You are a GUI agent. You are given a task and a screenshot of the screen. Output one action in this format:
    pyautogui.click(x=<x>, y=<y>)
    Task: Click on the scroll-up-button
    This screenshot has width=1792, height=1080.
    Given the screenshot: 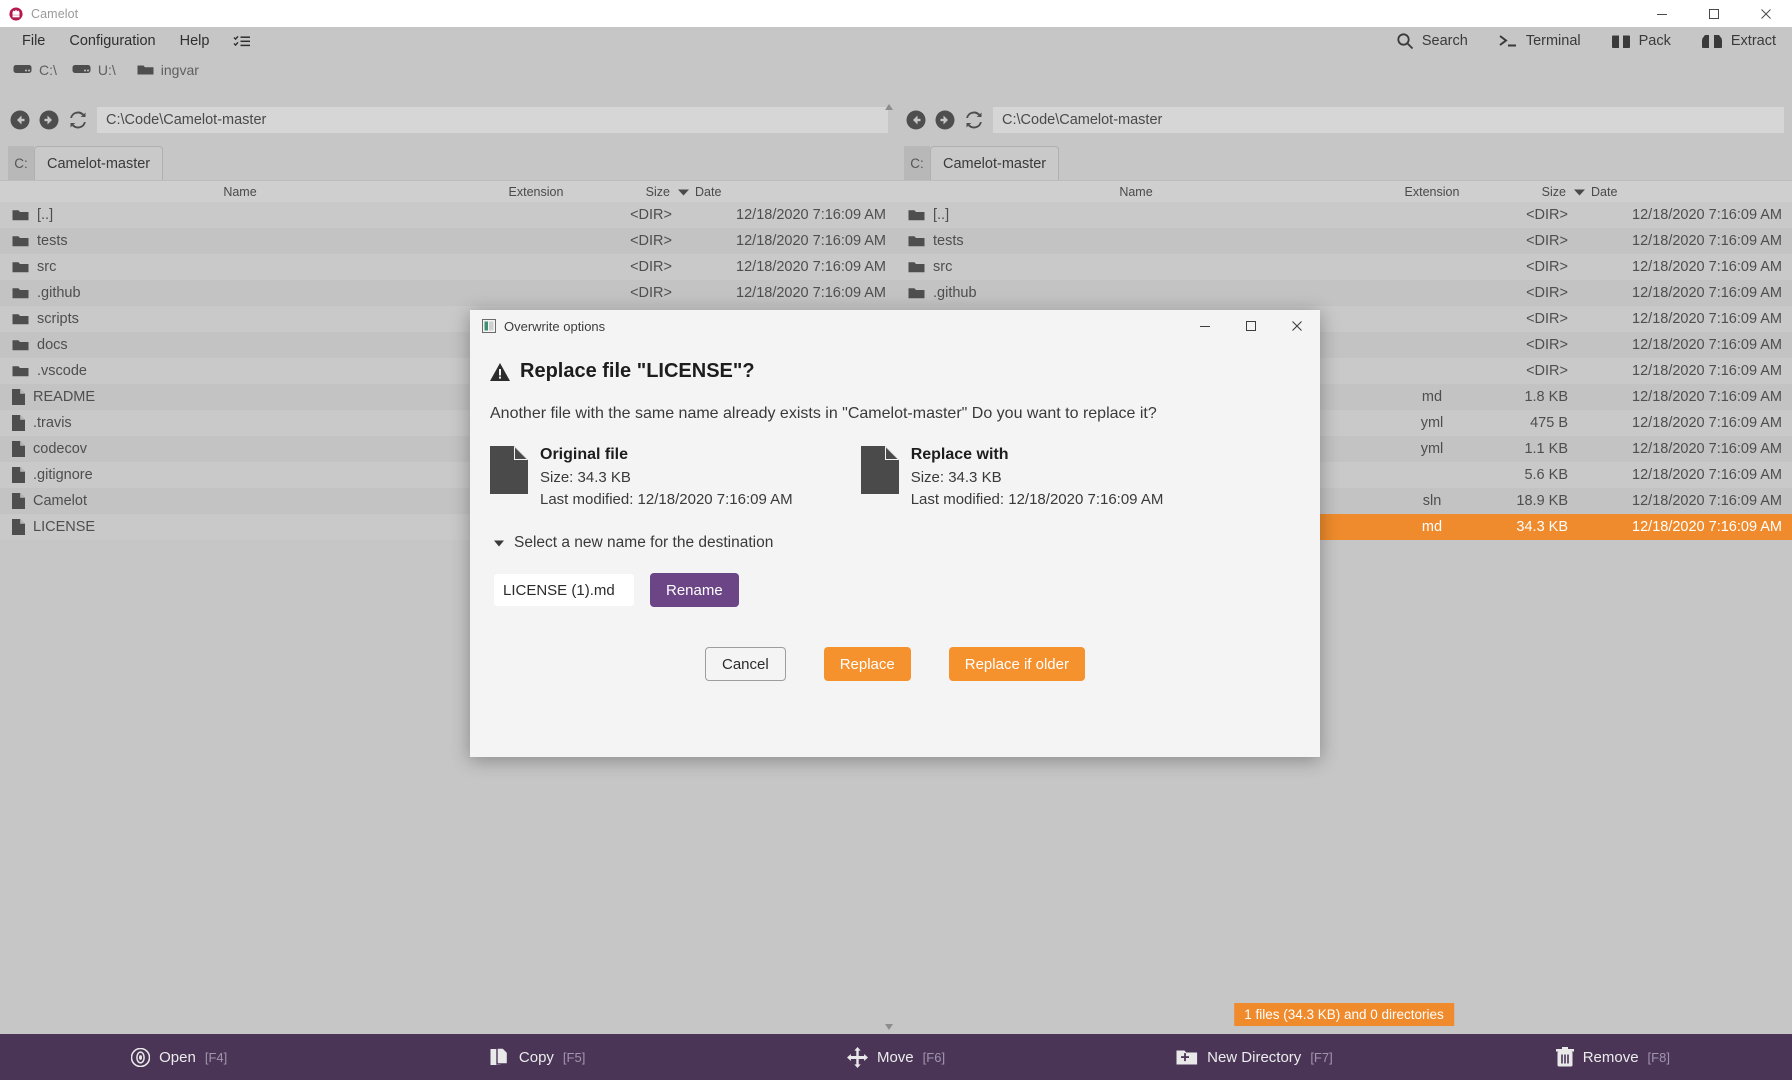 What is the action you would take?
    pyautogui.click(x=889, y=107)
    